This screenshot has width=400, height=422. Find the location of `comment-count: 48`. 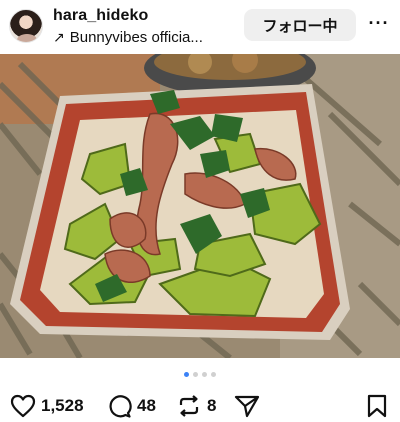

comment-count: 48 is located at coordinates (146, 405).